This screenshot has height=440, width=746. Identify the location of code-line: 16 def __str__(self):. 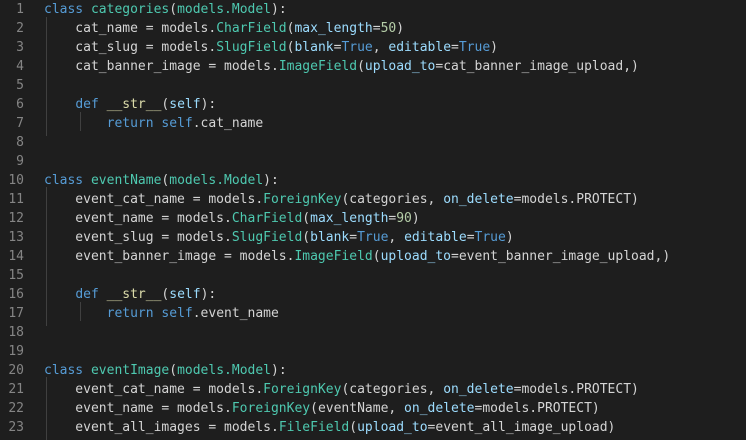
(373, 294).